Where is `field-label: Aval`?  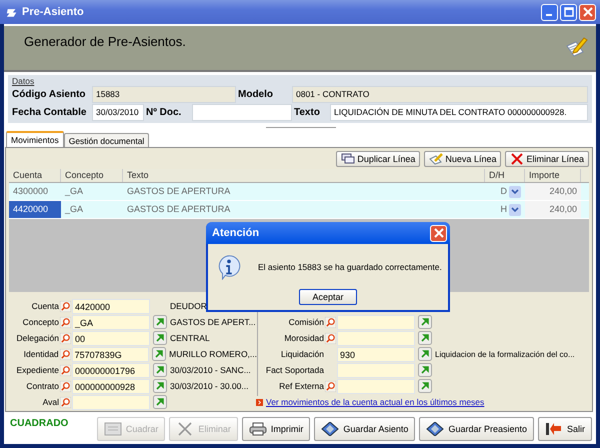
field-label: Aval is located at coordinates (50, 402).